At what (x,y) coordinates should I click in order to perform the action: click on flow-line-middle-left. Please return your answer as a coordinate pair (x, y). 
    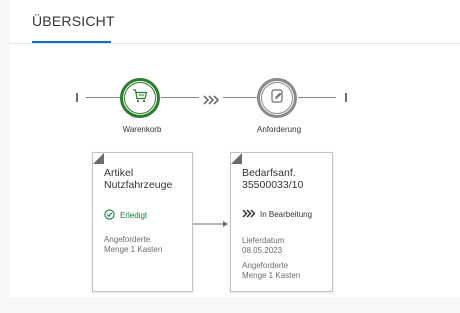
    Looking at the image, I should click on (180, 97).